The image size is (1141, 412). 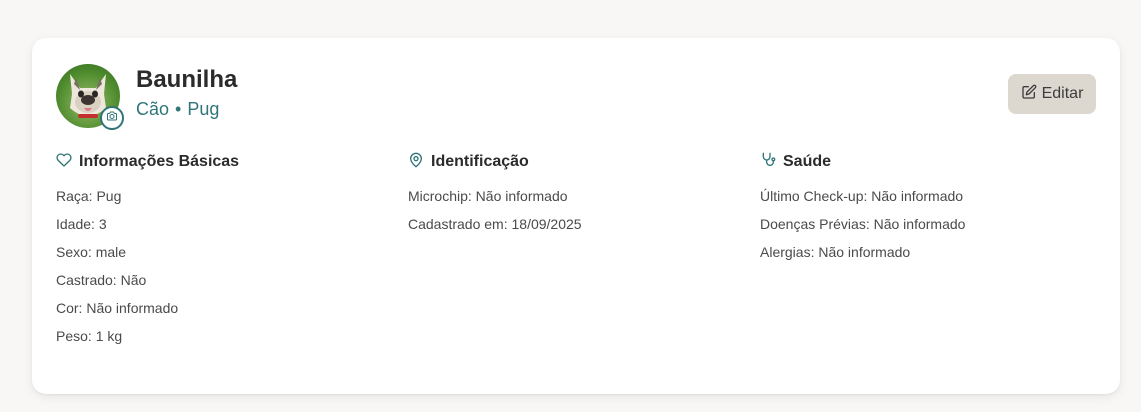 What do you see at coordinates (495, 224) in the screenshot?
I see `info-registered-date: Cadastrado em: 18/09/2025` at bounding box center [495, 224].